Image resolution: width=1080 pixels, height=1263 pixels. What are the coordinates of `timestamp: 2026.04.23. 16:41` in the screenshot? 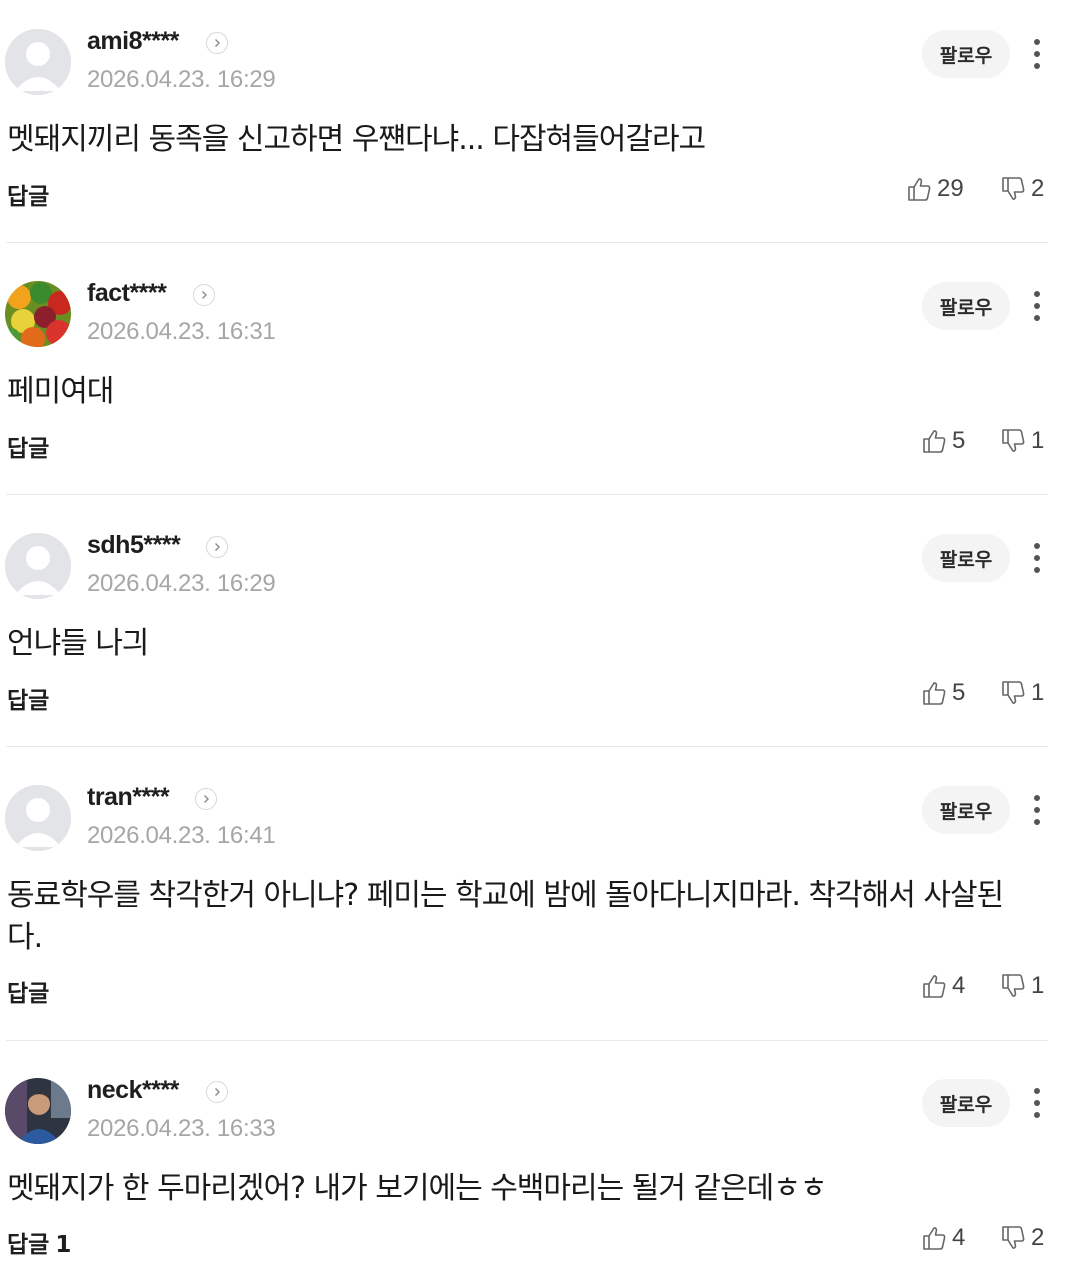 It's located at (181, 835).